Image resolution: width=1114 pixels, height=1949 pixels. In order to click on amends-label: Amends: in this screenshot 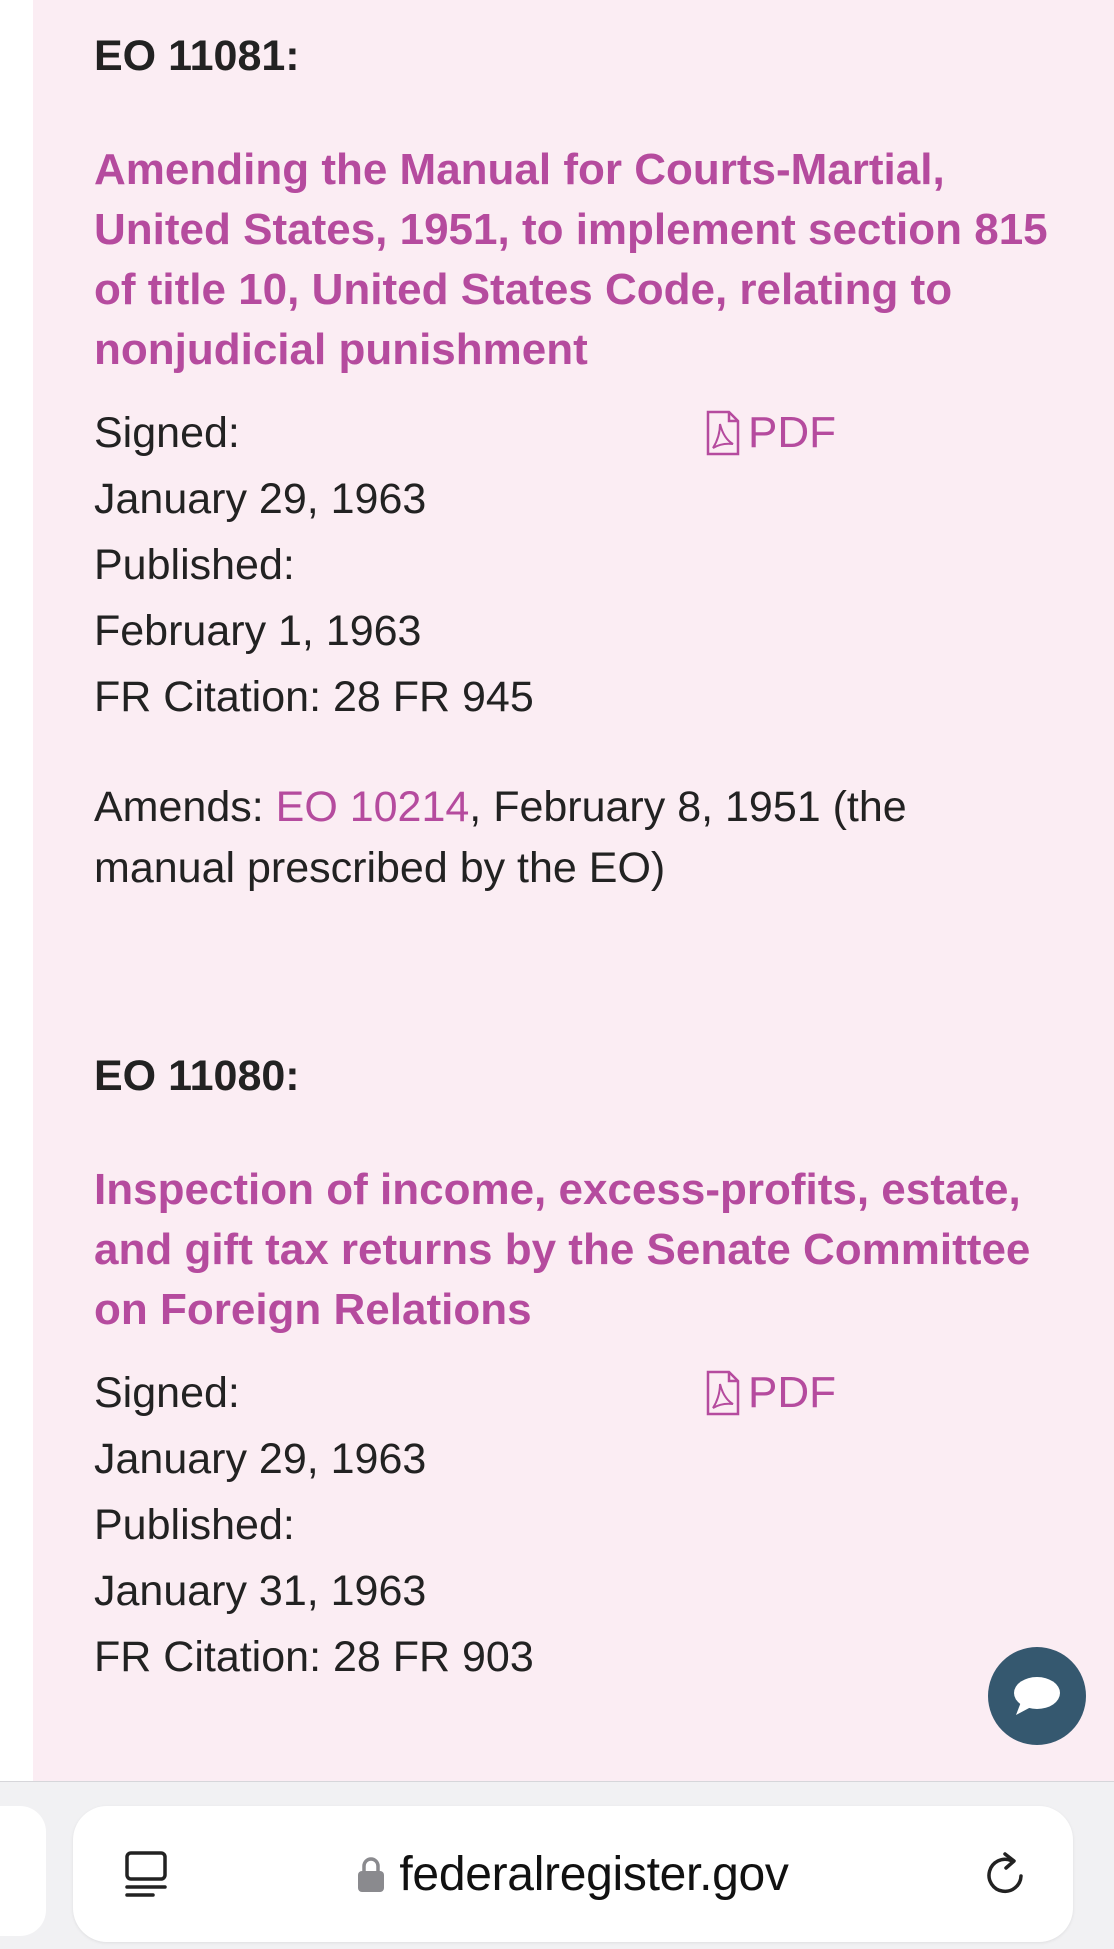, I will do `click(185, 807)`.